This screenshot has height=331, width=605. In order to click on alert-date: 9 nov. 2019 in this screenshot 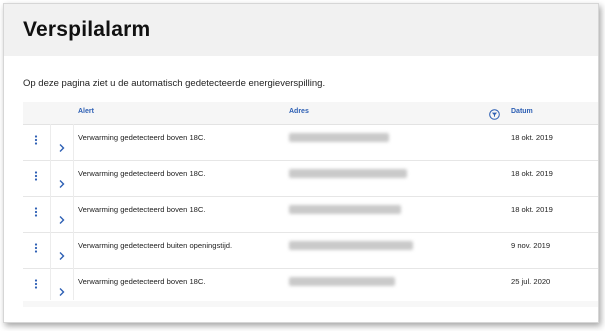, I will do `click(531, 245)`.